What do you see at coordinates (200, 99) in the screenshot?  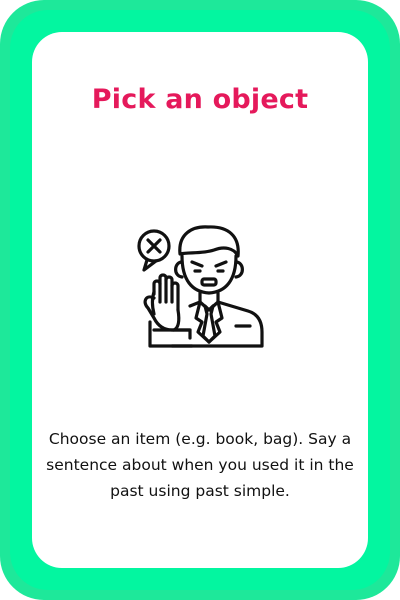 I see `card-title: Pick an object` at bounding box center [200, 99].